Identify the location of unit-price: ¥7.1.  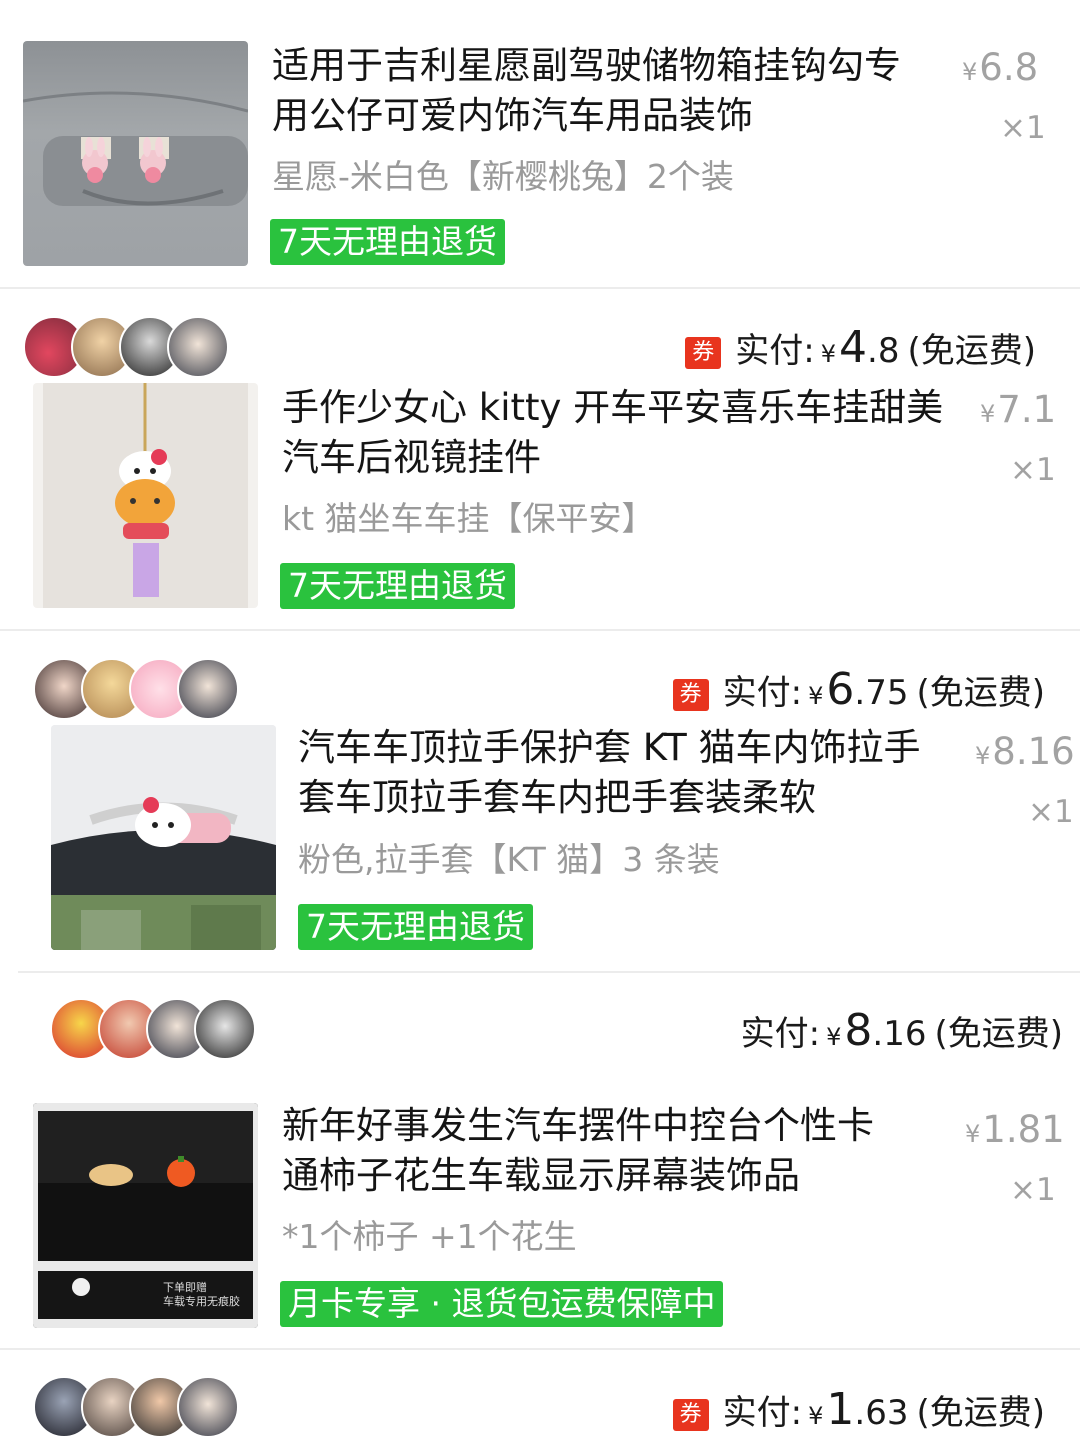
(1018, 409).